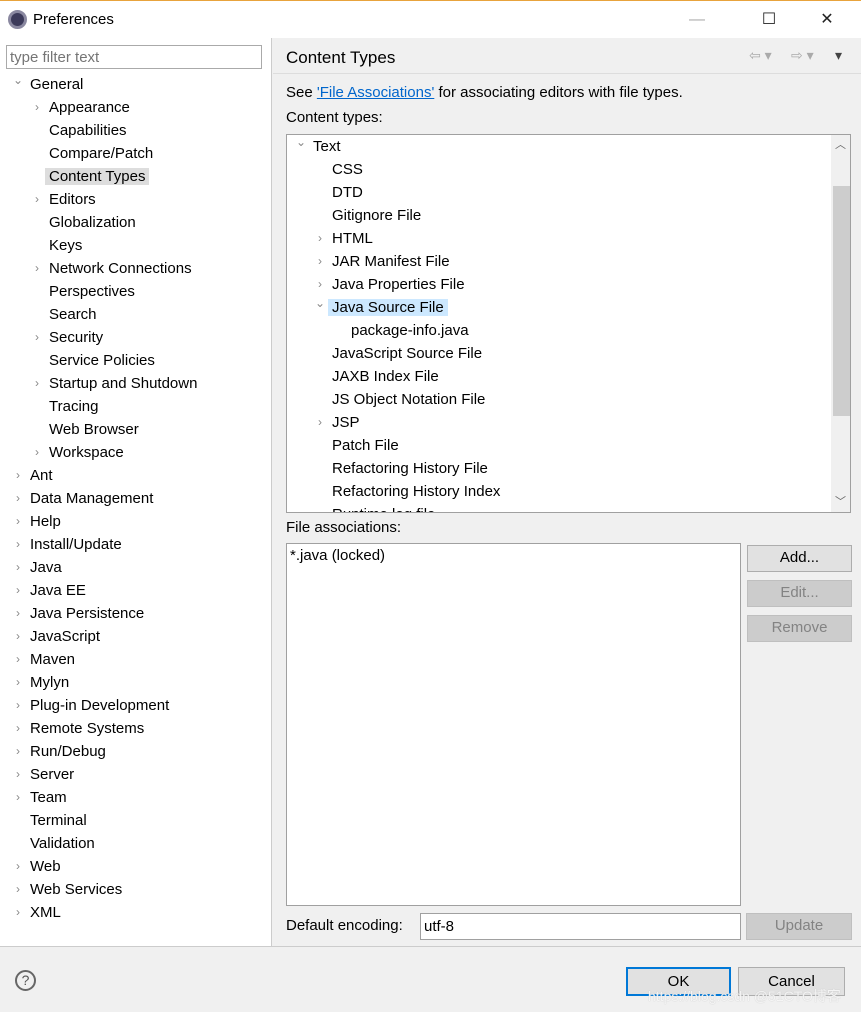 This screenshot has width=861, height=1012. I want to click on tree-item: Compare/Patch, so click(101, 153).